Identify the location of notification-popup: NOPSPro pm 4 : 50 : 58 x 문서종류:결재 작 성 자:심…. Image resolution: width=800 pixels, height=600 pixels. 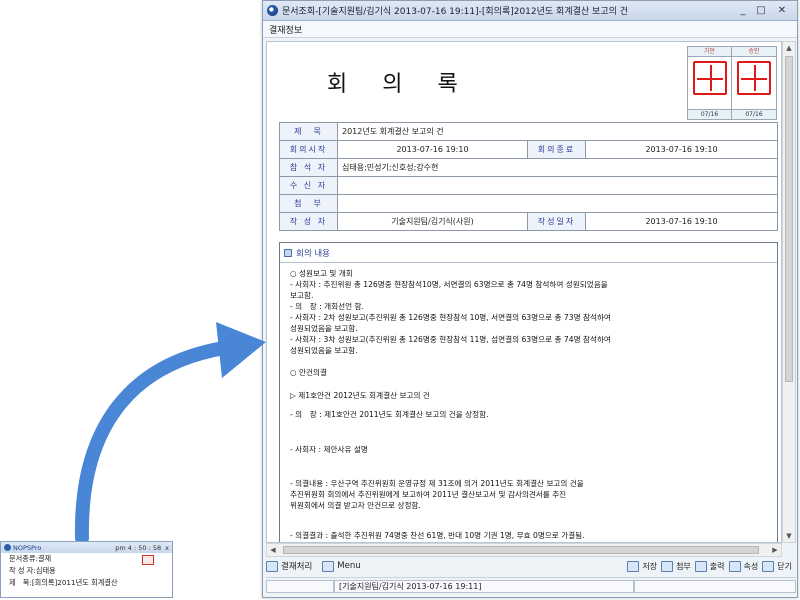
(86, 569).